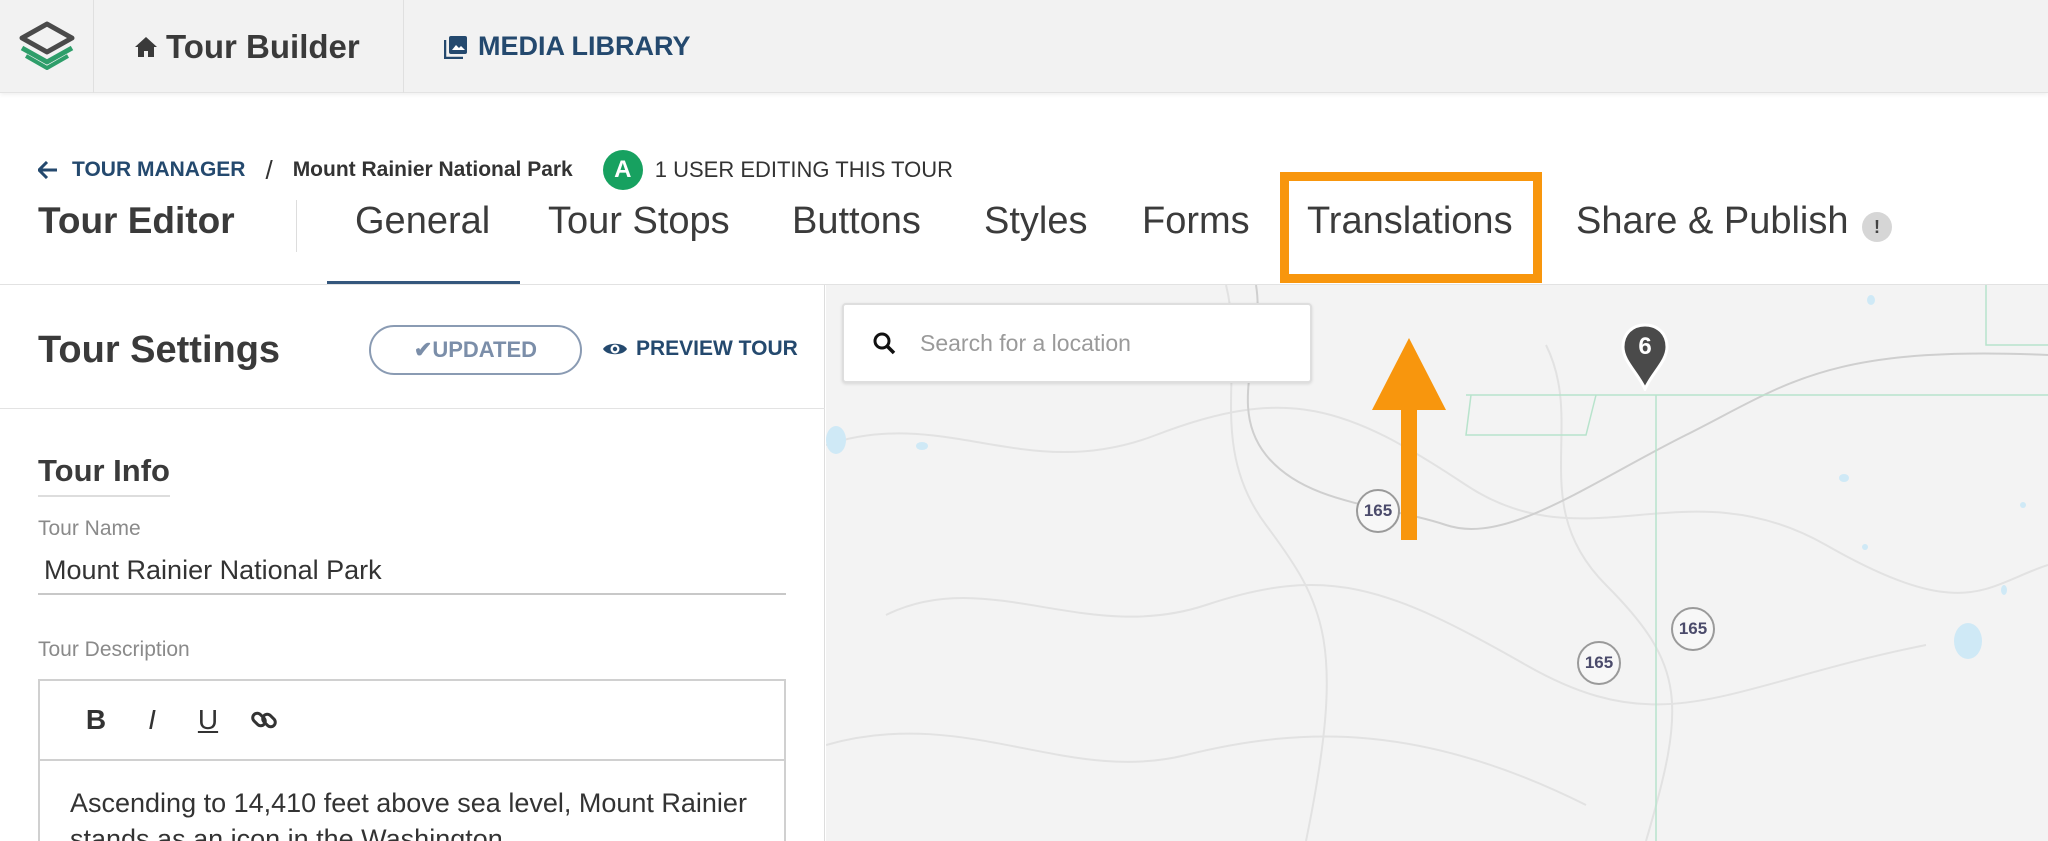 The image size is (2048, 841). What do you see at coordinates (146, 46) in the screenshot?
I see `home-icon` at bounding box center [146, 46].